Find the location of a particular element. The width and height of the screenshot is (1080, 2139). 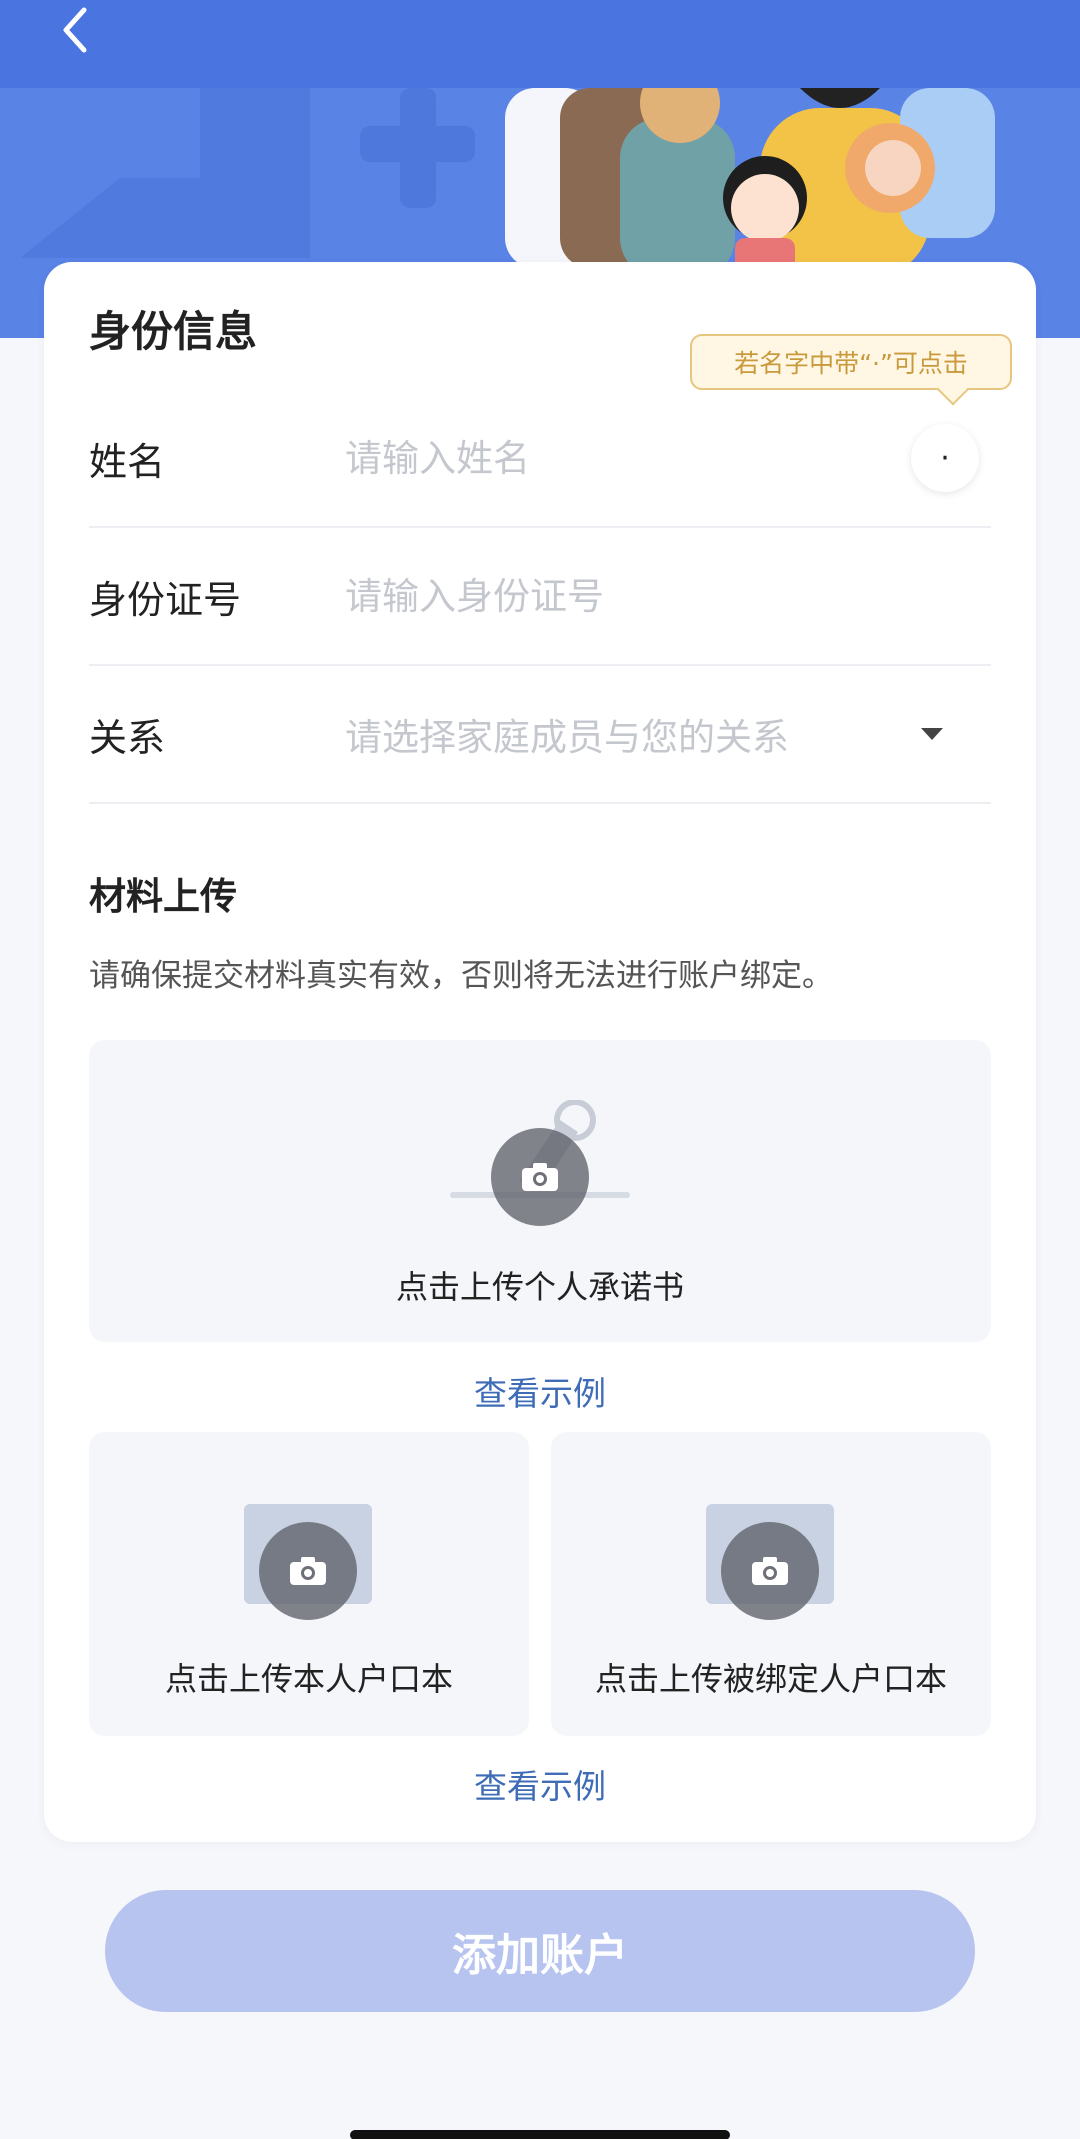

upload-household-self-box: 点击上传本人户口本 is located at coordinates (309, 1584).